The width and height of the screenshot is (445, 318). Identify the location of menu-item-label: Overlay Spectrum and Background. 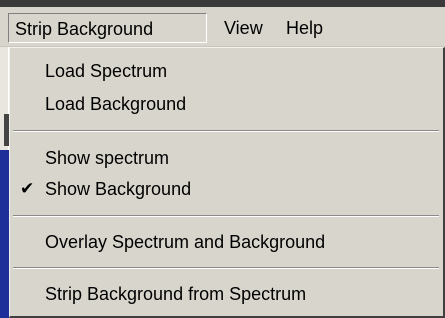
(185, 242).